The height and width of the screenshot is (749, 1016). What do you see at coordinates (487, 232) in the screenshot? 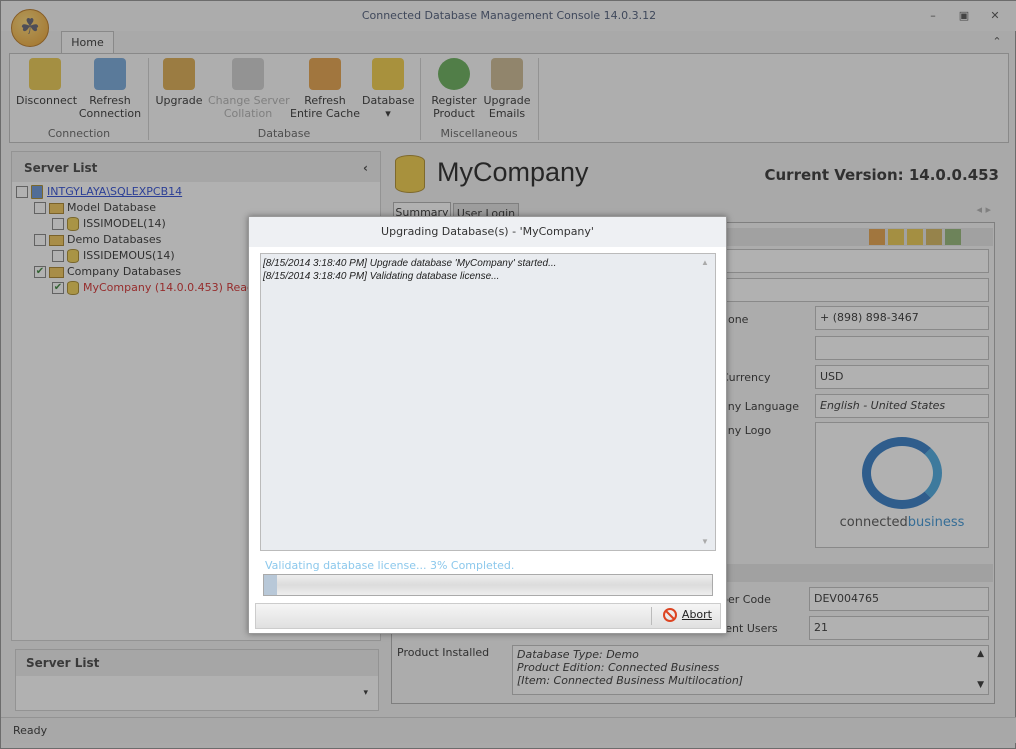
I see `dialog-title: Upgrading Database(s) - 'MyCompany'` at bounding box center [487, 232].